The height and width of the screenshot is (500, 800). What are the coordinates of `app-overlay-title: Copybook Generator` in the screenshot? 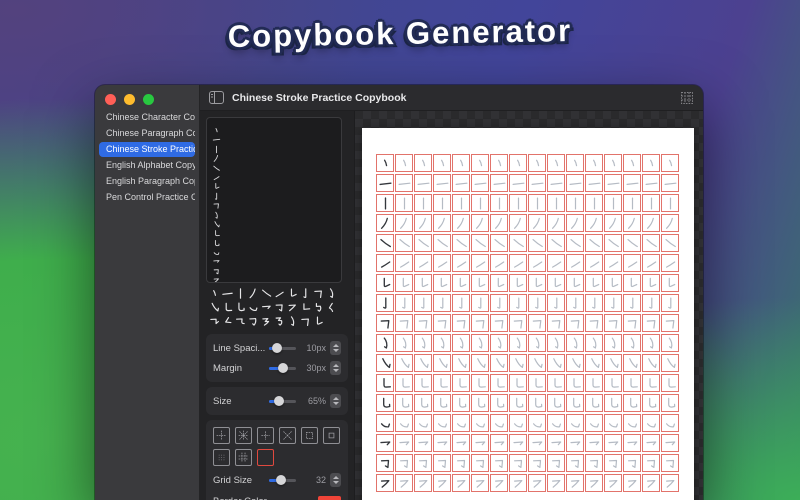 It's located at (400, 33).